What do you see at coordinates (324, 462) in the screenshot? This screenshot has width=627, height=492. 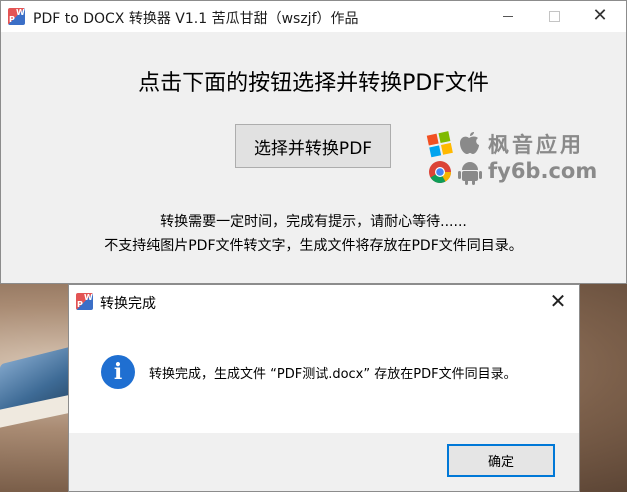 I see `dialog-footer: 确定` at bounding box center [324, 462].